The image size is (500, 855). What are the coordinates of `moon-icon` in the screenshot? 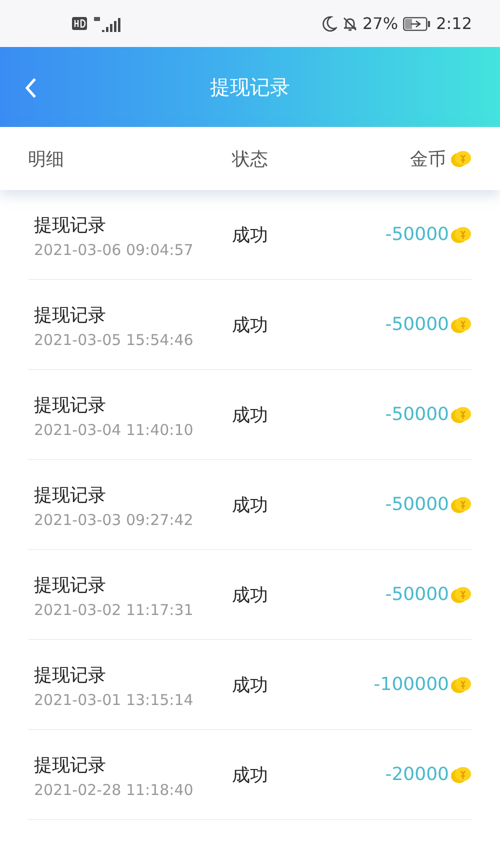 It's located at (328, 24).